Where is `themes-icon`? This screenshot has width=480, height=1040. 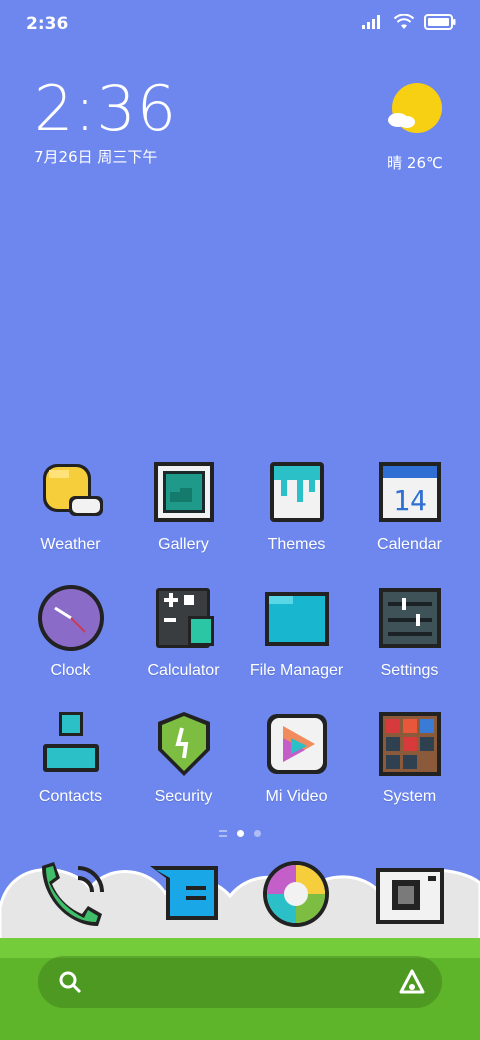
themes-icon is located at coordinates (297, 492).